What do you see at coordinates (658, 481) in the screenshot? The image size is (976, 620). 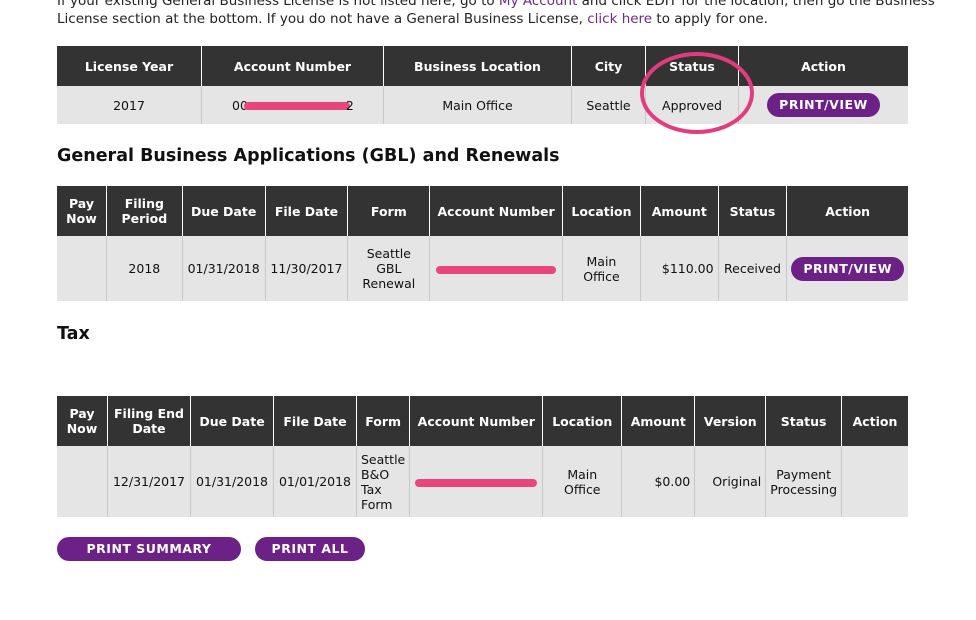 I see `amount: $0.00` at bounding box center [658, 481].